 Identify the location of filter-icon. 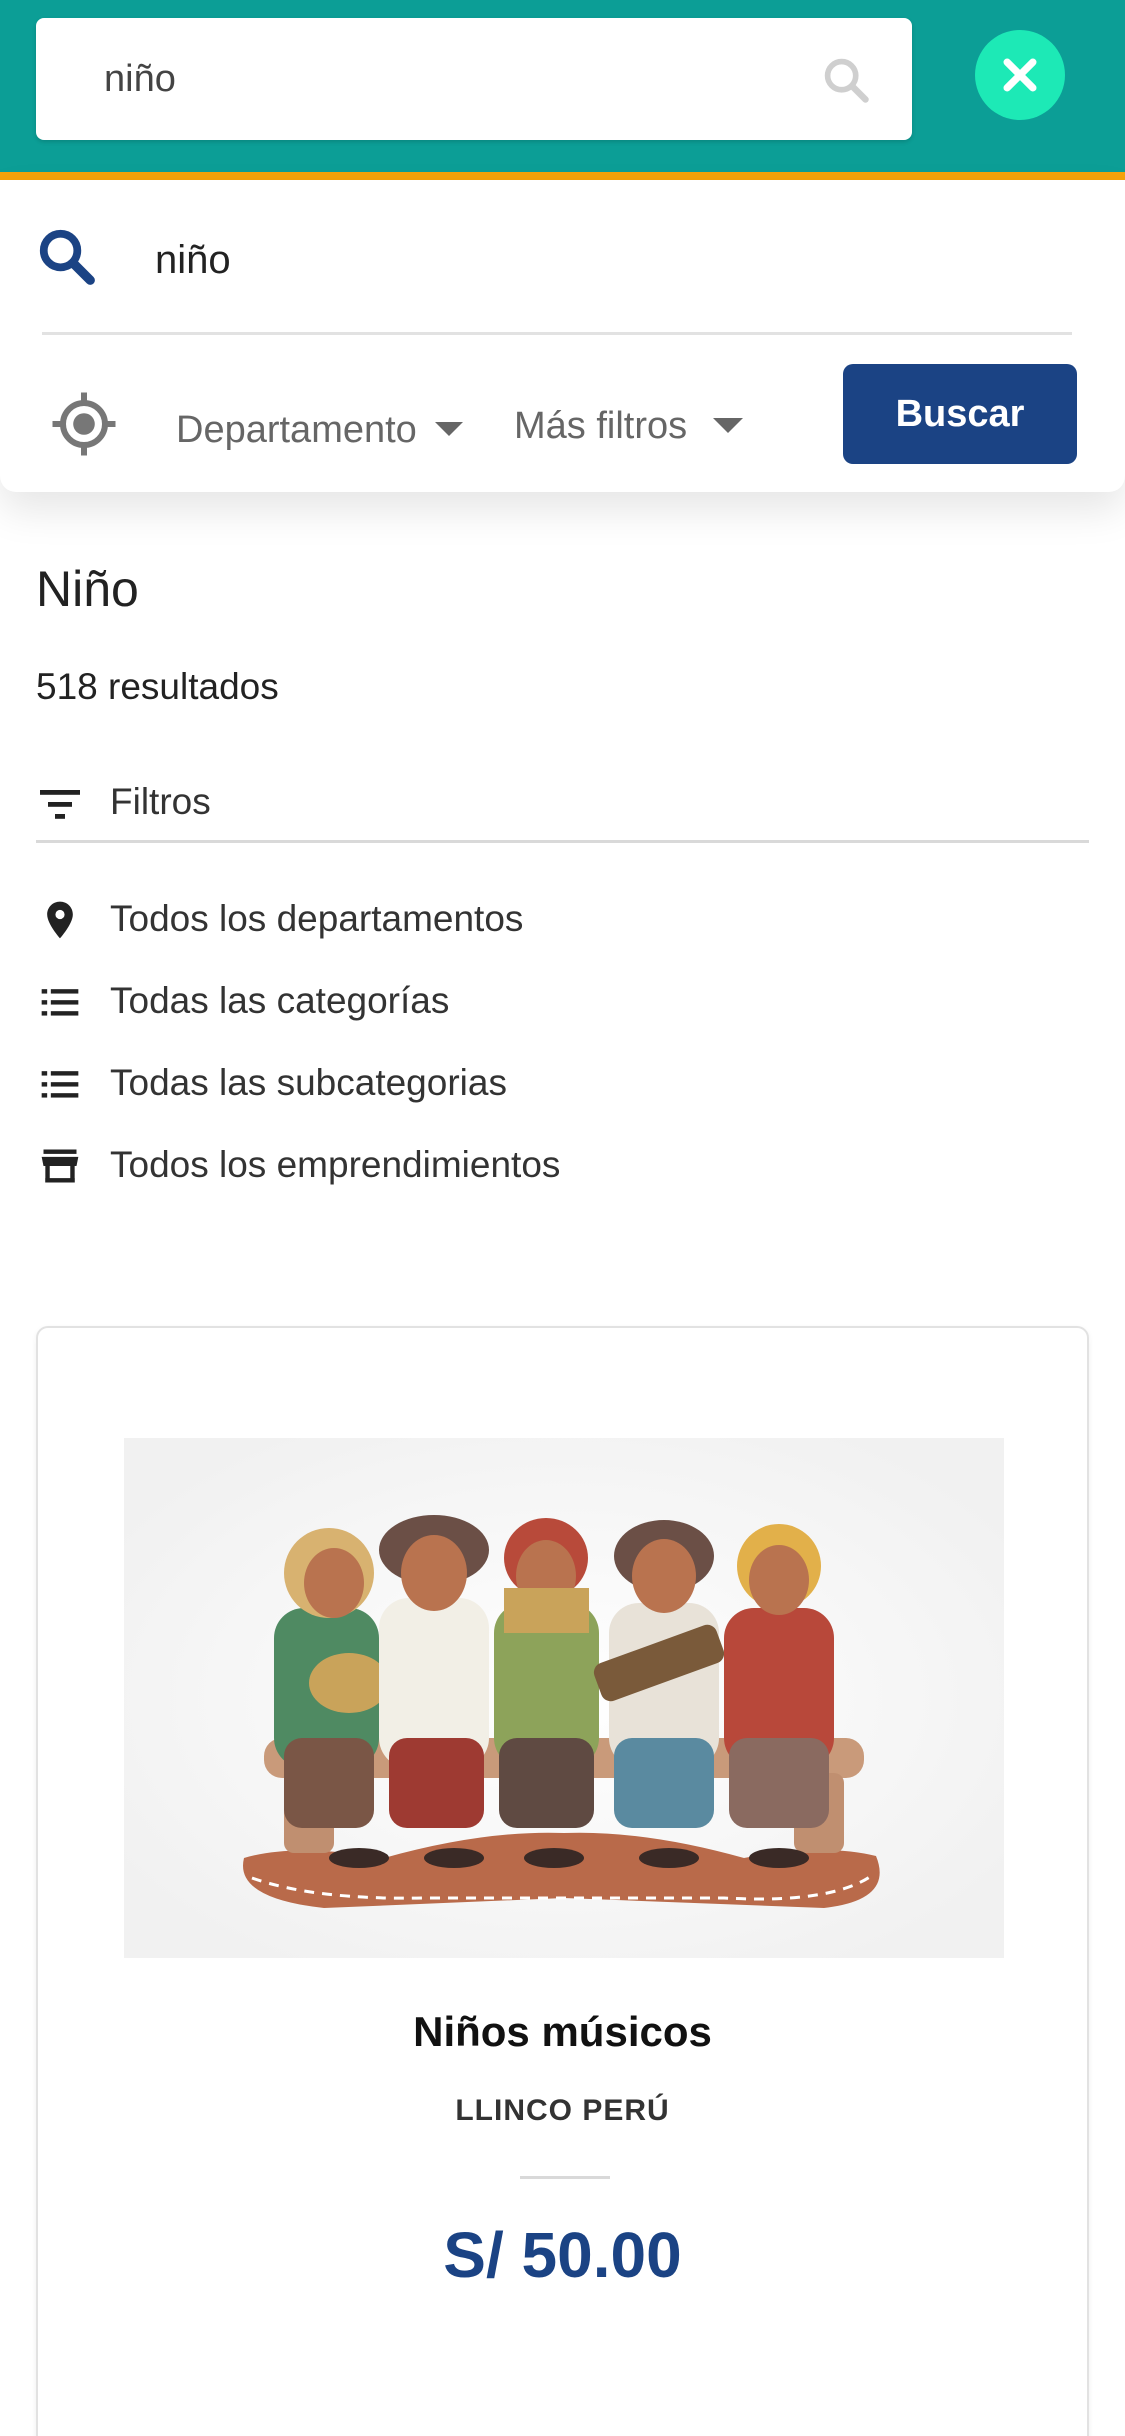
(60, 804).